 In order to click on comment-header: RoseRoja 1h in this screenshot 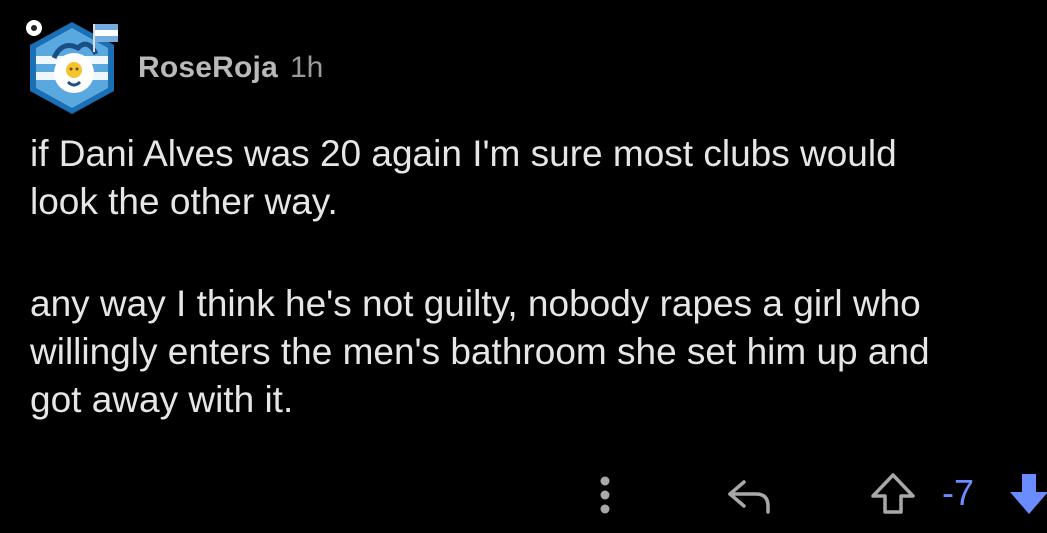, I will do `click(172, 68)`.